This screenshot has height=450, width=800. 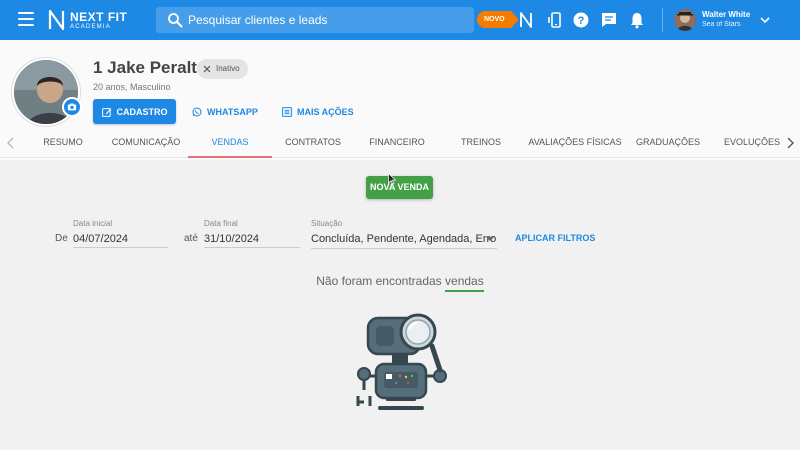 What do you see at coordinates (252, 239) in the screenshot?
I see `data-final-input` at bounding box center [252, 239].